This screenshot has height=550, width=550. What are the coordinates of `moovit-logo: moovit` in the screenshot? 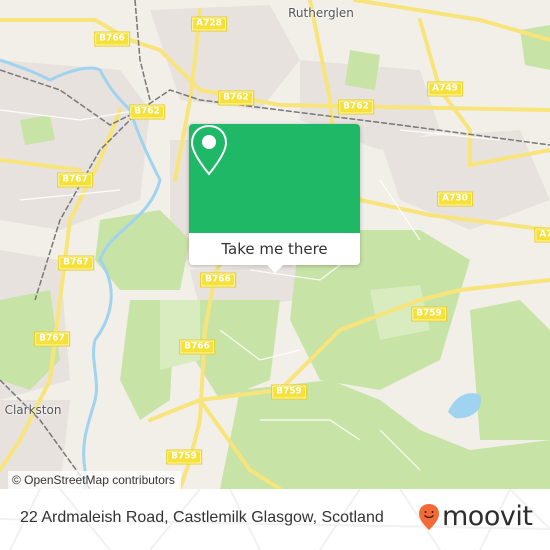 It's located at (475, 516).